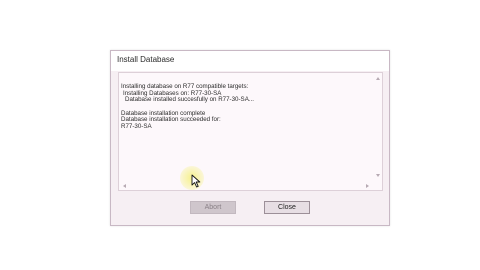 The height and width of the screenshot is (270, 480). Describe the element at coordinates (146, 59) in the screenshot. I see `dialog-title: Install Database` at that location.